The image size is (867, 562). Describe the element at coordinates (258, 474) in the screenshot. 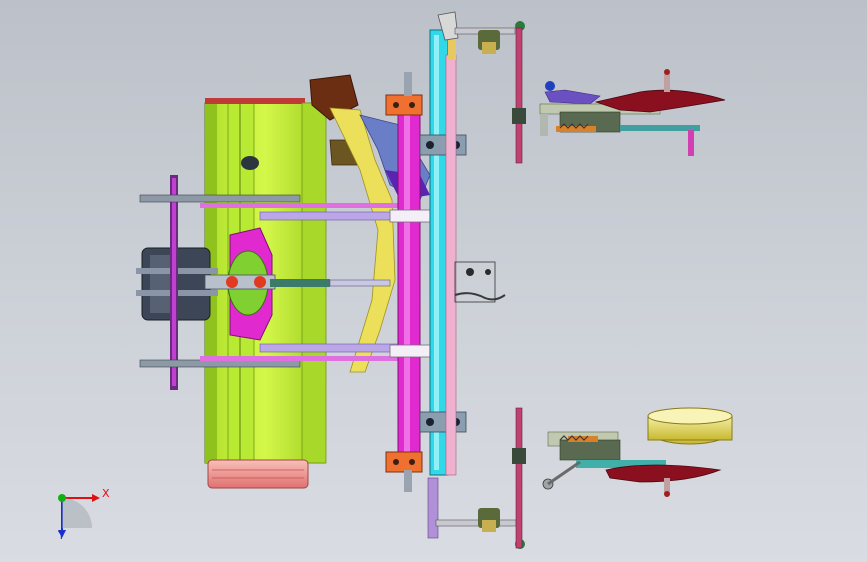

I see `bottom-roller` at that location.